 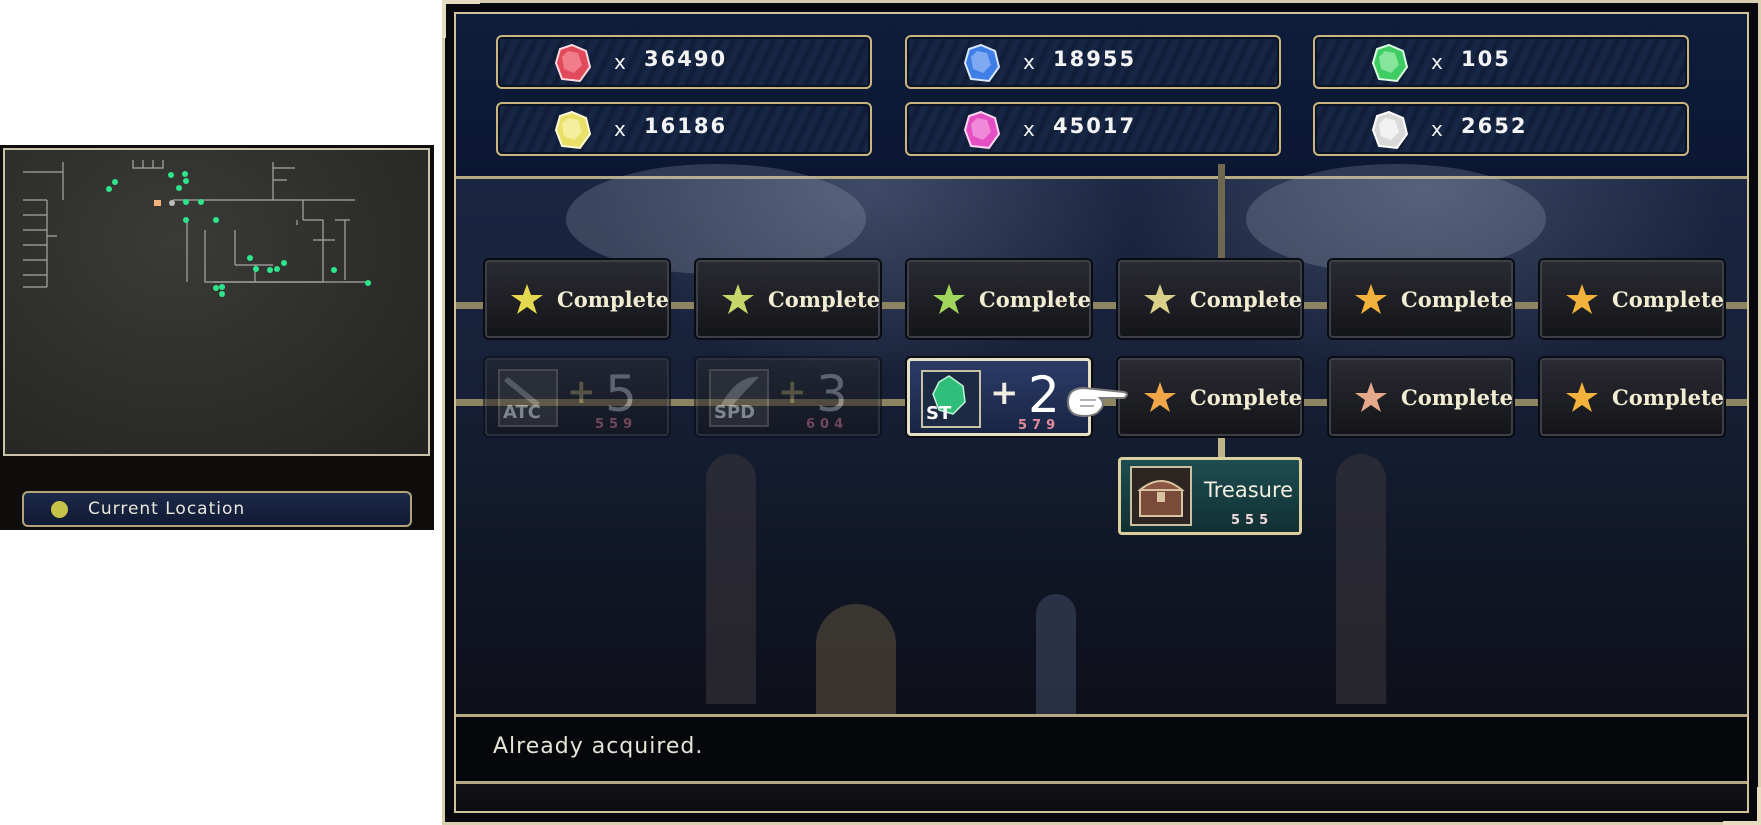 What do you see at coordinates (739, 398) in the screenshot?
I see `wing-icon: SPD` at bounding box center [739, 398].